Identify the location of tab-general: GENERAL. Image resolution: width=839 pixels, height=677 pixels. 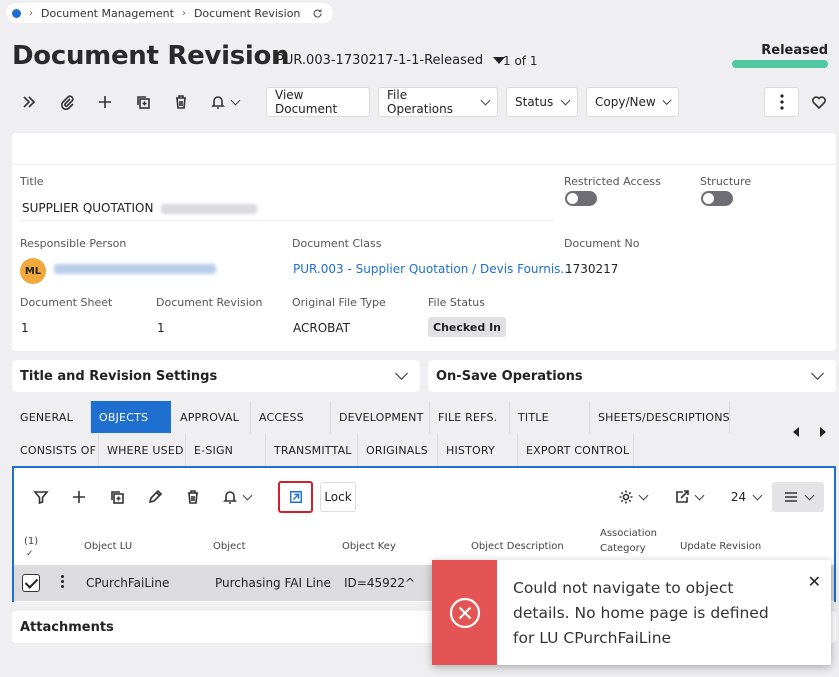
(51, 417).